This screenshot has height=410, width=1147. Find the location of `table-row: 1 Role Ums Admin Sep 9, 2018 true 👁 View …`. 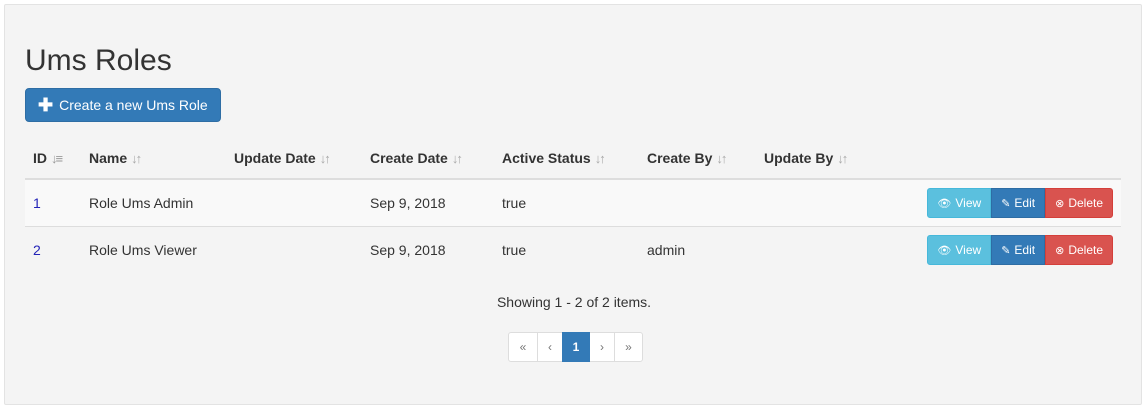

table-row: 1 Role Ums Admin Sep 9, 2018 true 👁 View … is located at coordinates (573, 202).